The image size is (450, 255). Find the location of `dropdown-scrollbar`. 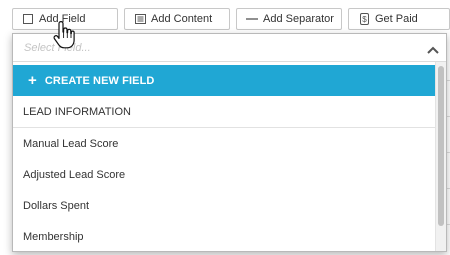

dropdown-scrollbar is located at coordinates (440, 156).